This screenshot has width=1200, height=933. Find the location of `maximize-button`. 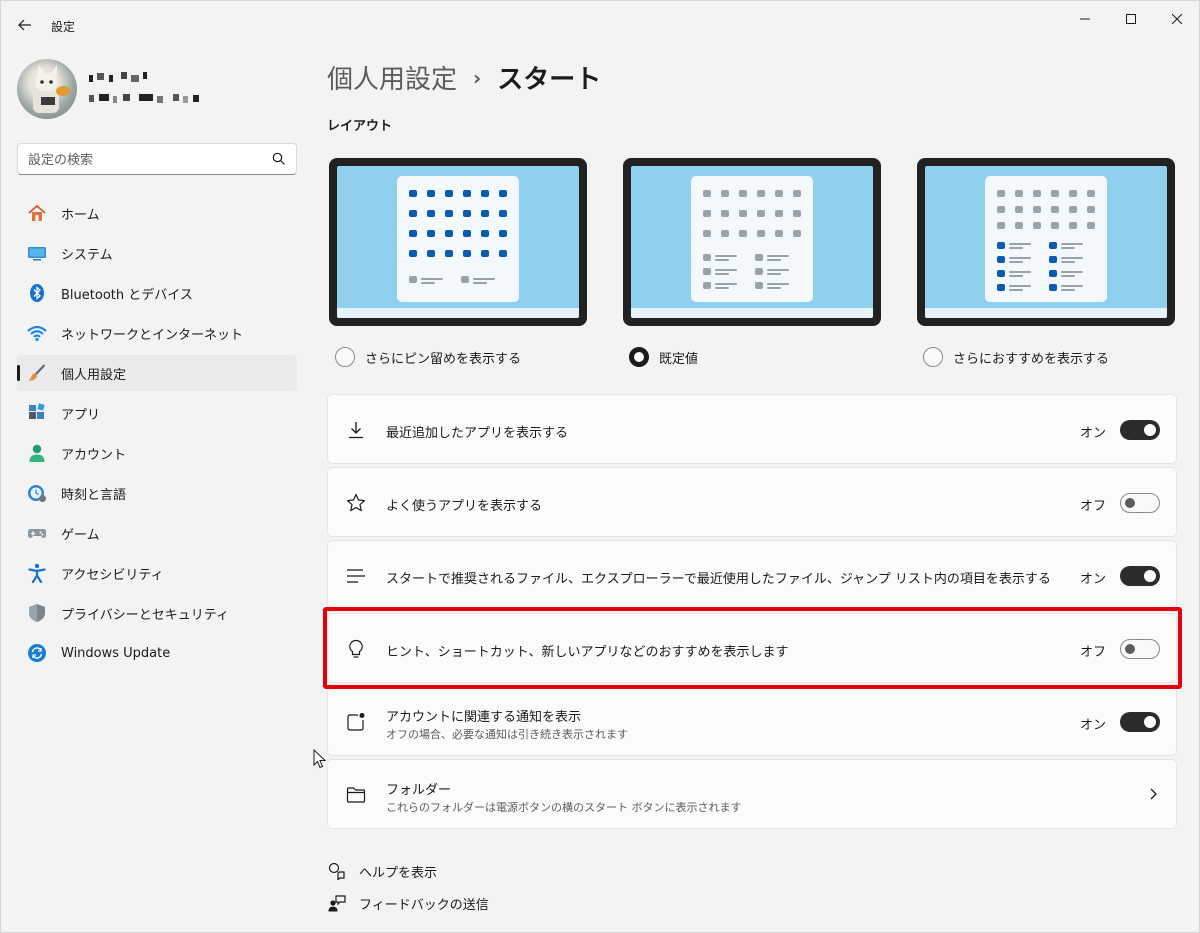

maximize-button is located at coordinates (1131, 19).